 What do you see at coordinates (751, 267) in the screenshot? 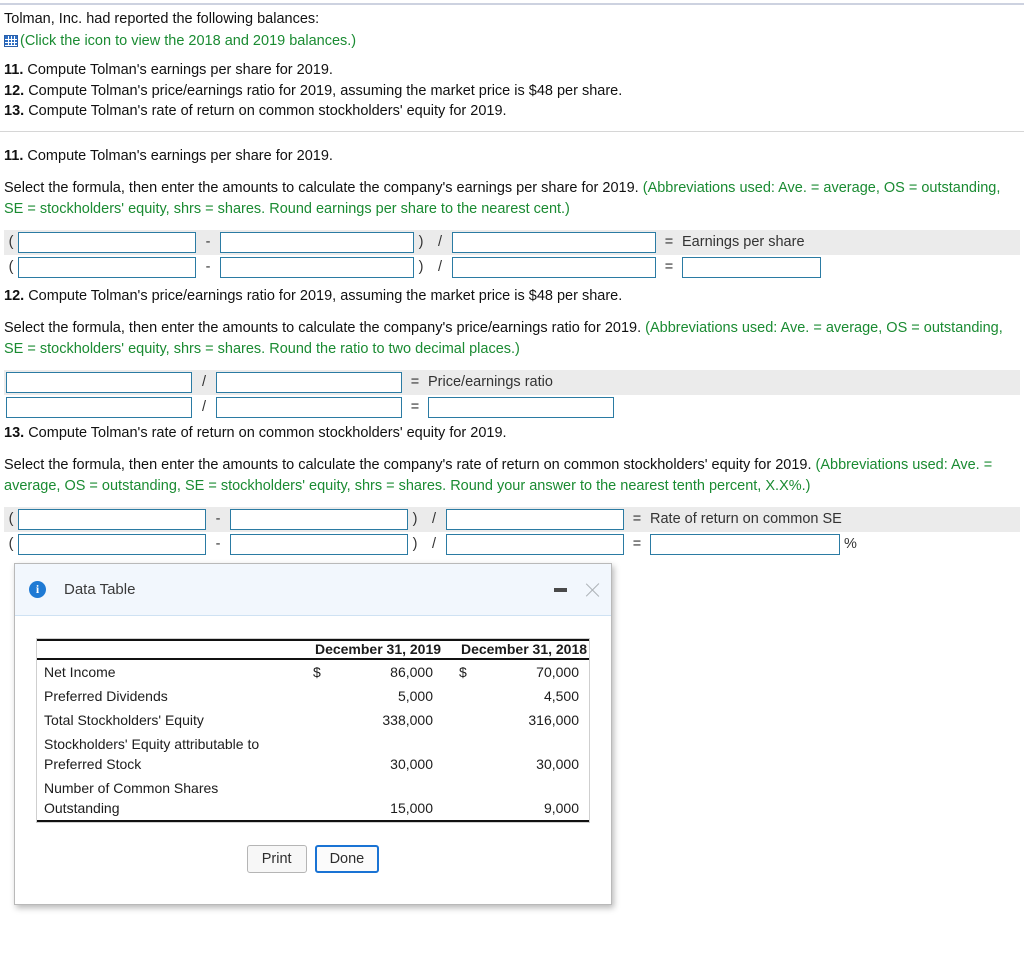
I see `answer-input-earnings-per-share` at bounding box center [751, 267].